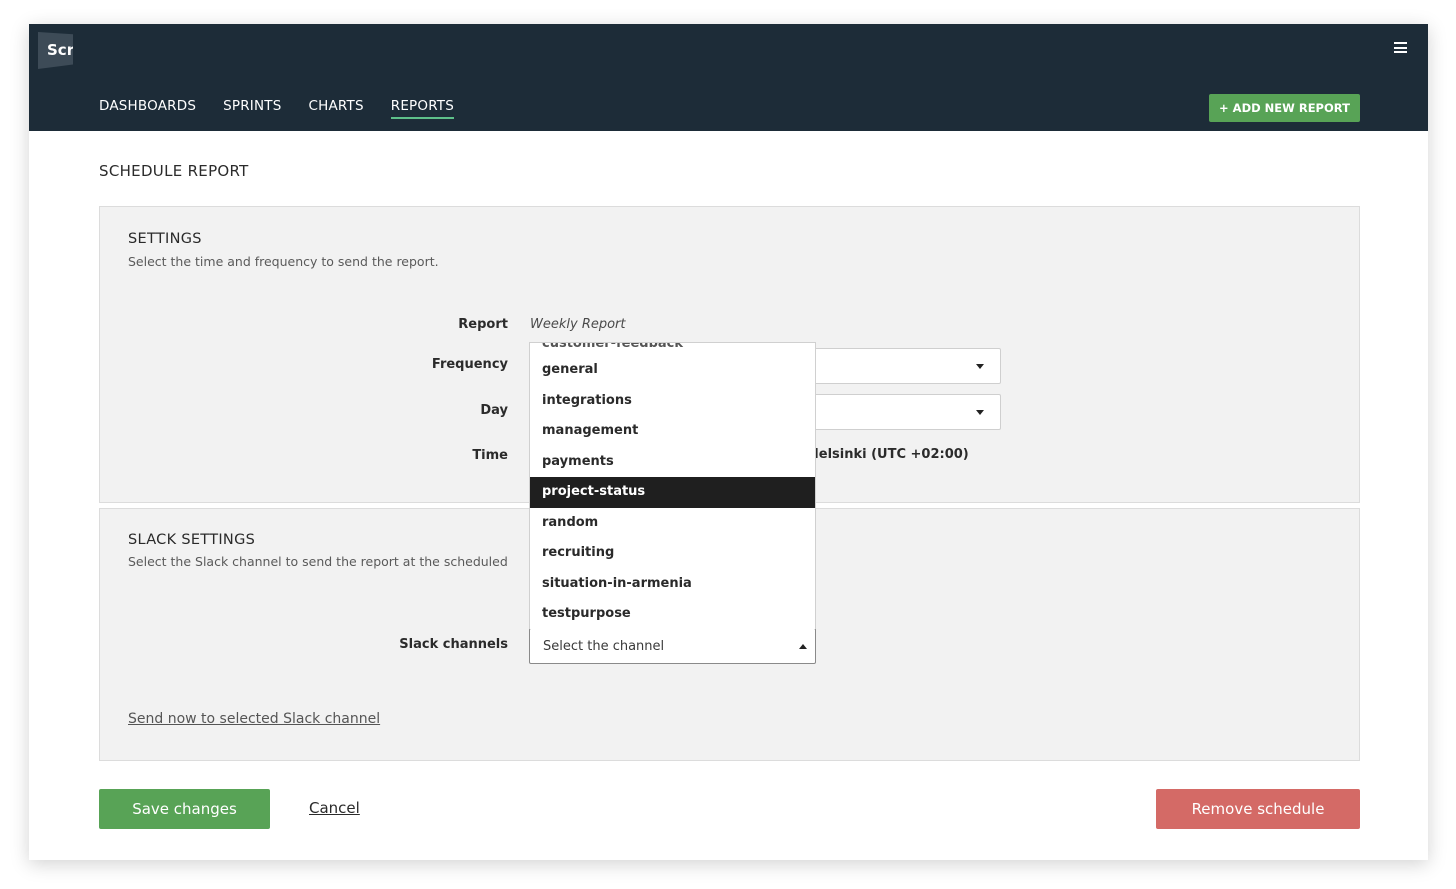  I want to click on settings-title: SETTINGS, so click(165, 239).